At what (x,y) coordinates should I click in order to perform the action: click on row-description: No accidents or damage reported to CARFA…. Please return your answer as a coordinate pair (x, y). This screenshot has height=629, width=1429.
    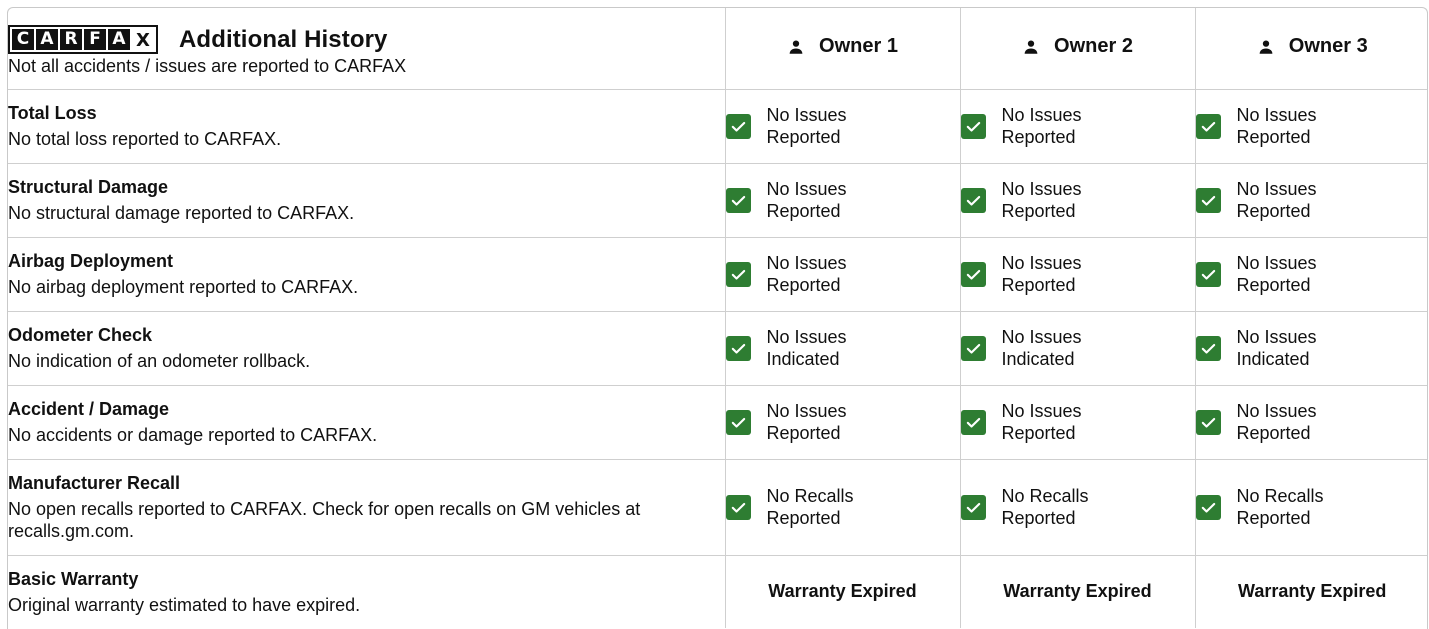
    Looking at the image, I should click on (193, 435).